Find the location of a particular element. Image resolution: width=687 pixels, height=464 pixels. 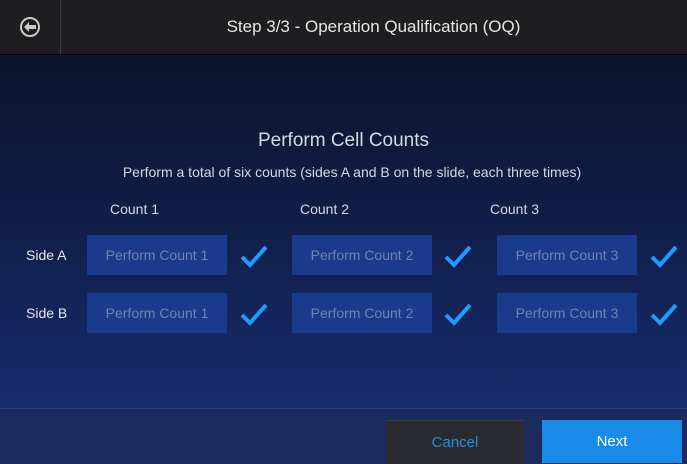

back-button is located at coordinates (30, 27).